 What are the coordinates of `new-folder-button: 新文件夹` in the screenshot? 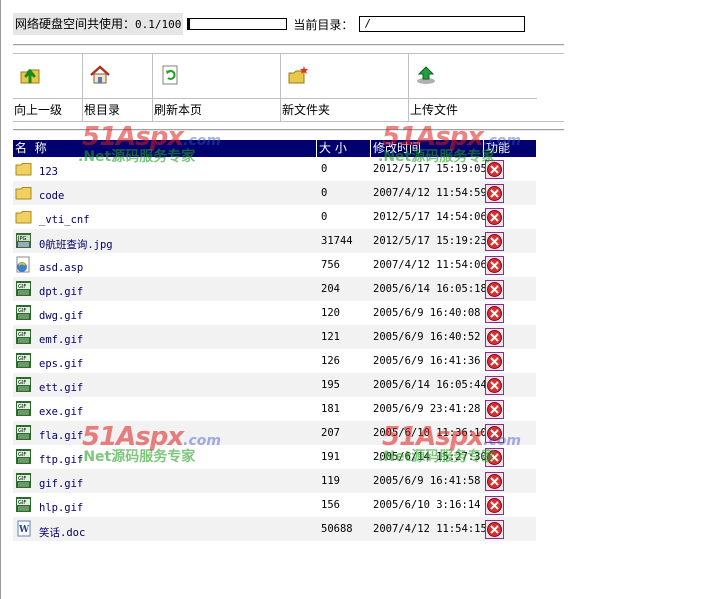 It's located at (344, 87).